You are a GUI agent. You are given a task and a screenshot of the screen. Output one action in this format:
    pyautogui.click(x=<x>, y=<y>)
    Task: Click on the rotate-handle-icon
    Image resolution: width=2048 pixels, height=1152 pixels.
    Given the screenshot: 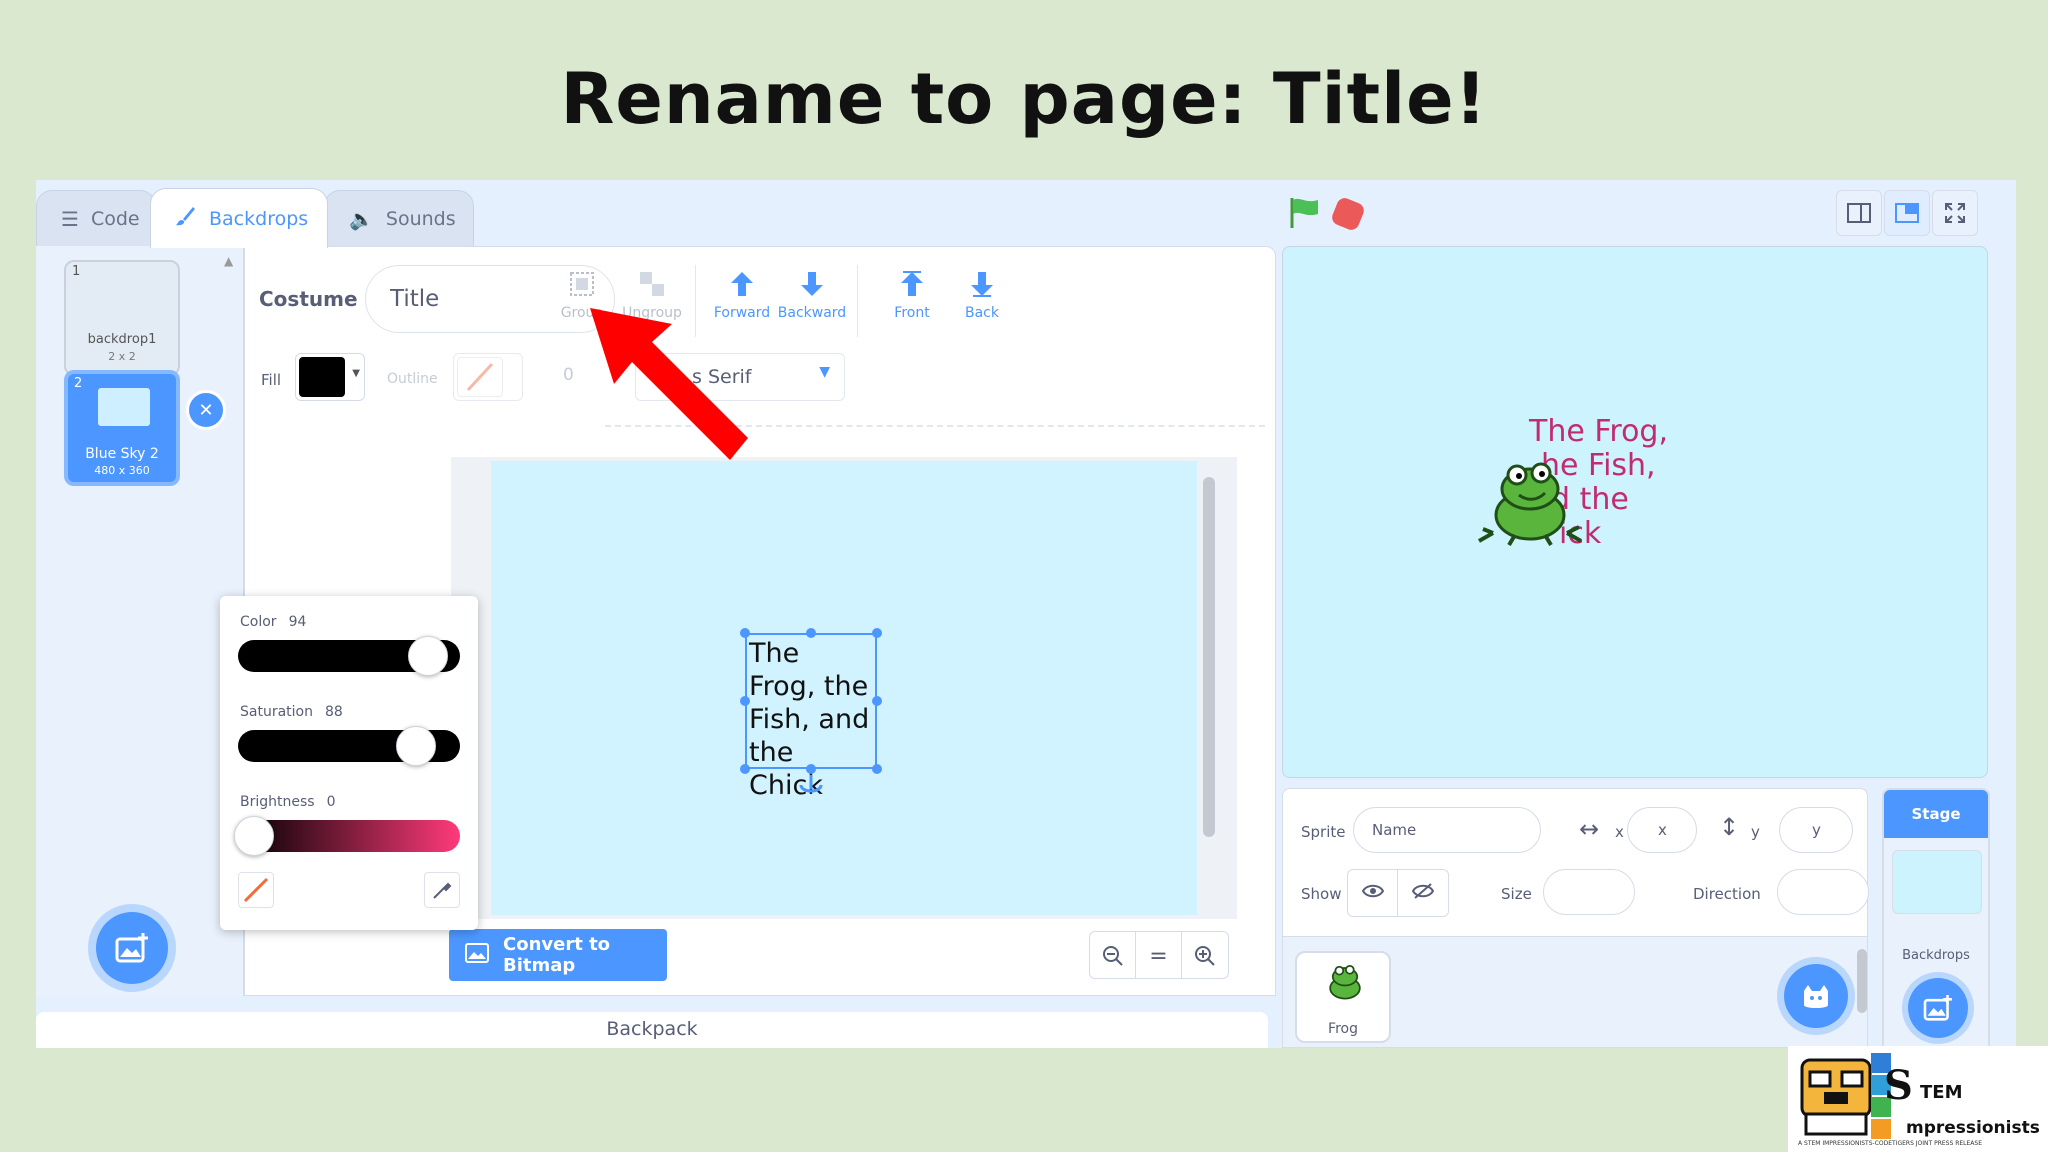 What is the action you would take?
    pyautogui.click(x=811, y=785)
    